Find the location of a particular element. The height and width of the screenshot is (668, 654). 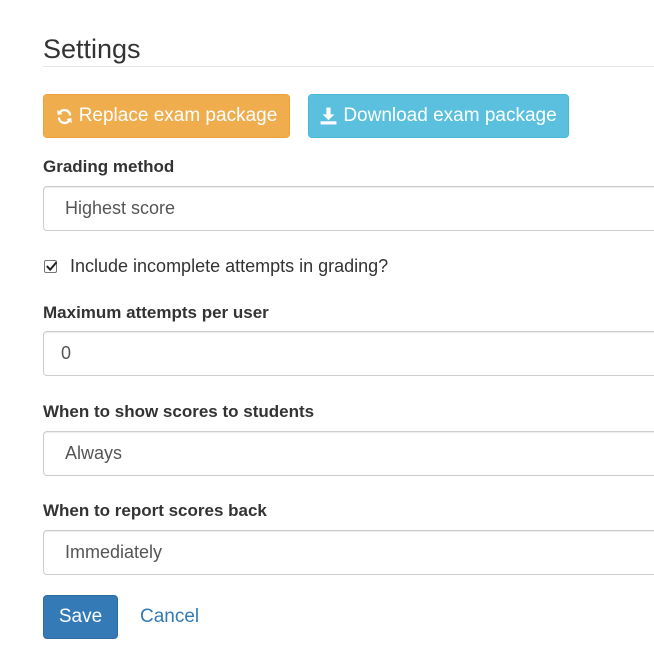

include-incomplete-label: Include incomplete attempts in grading? is located at coordinates (229, 265).